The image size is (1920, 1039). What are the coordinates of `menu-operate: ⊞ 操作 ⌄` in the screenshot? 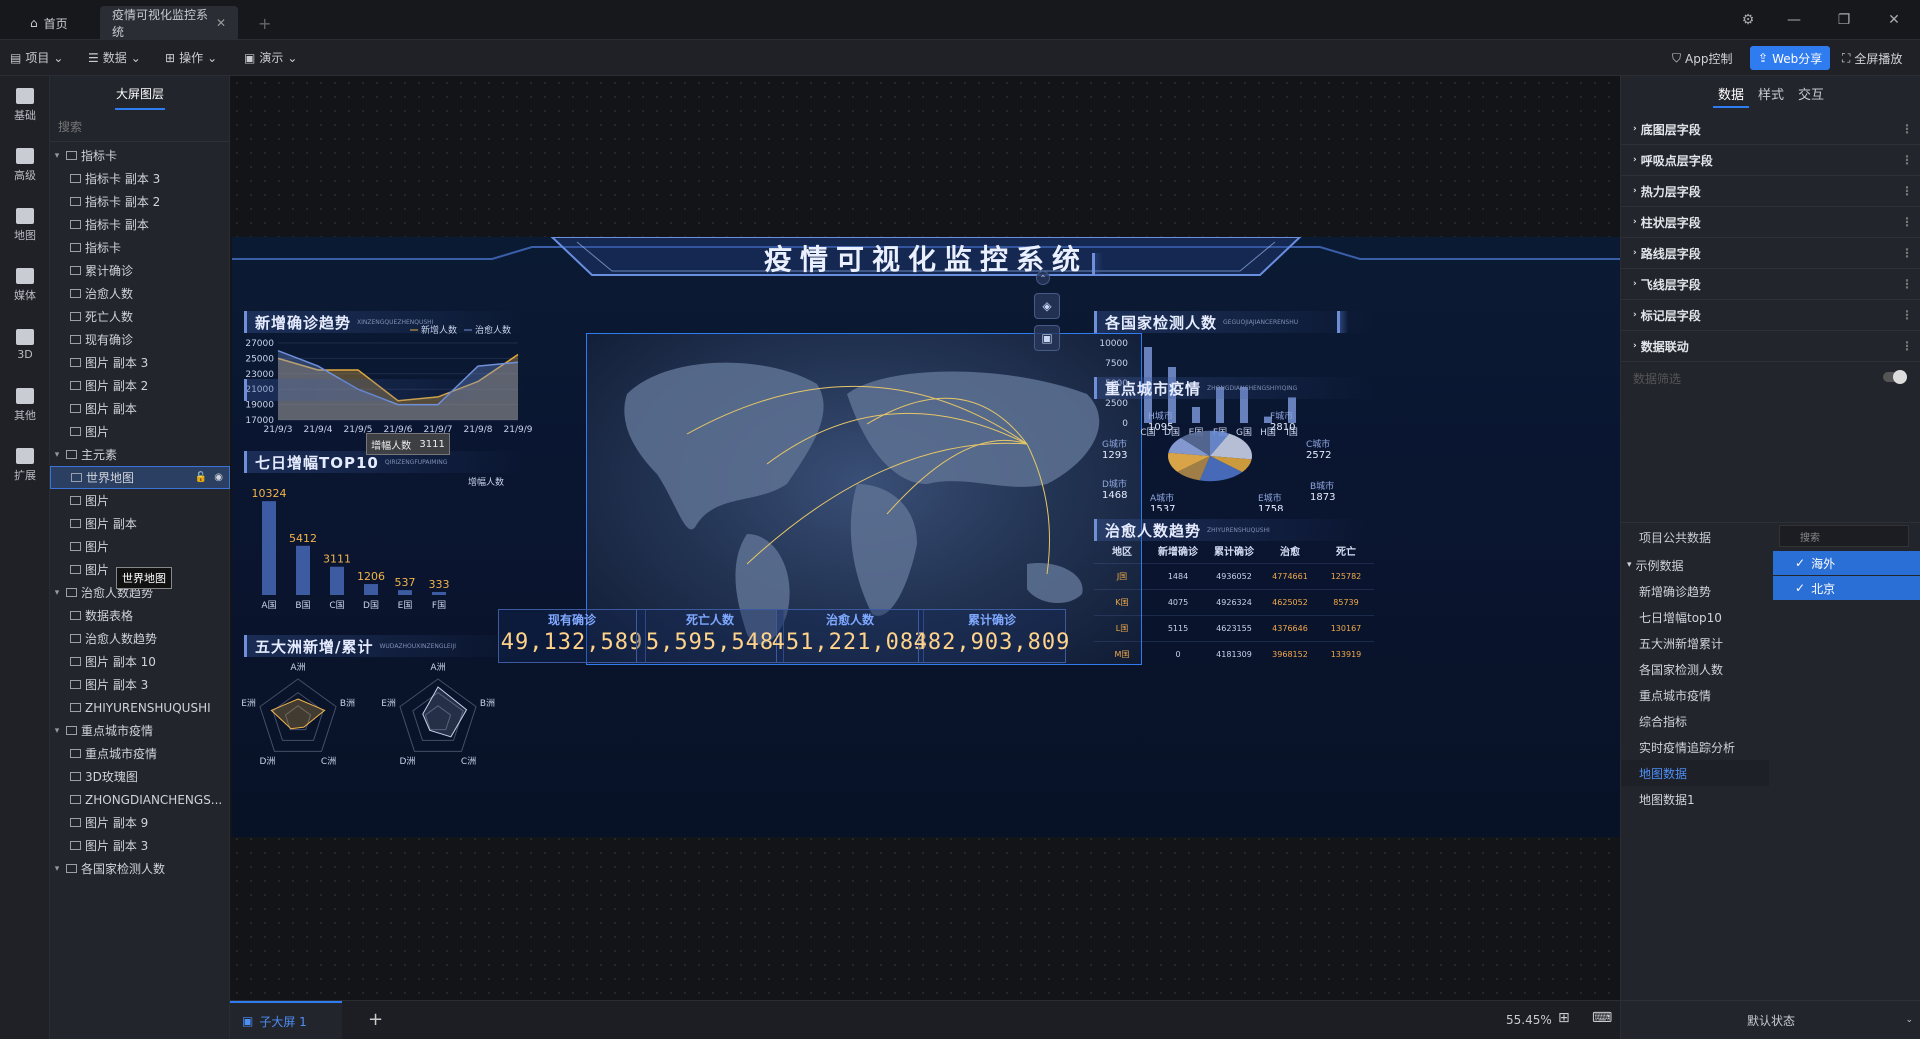 It's located at (191, 57).